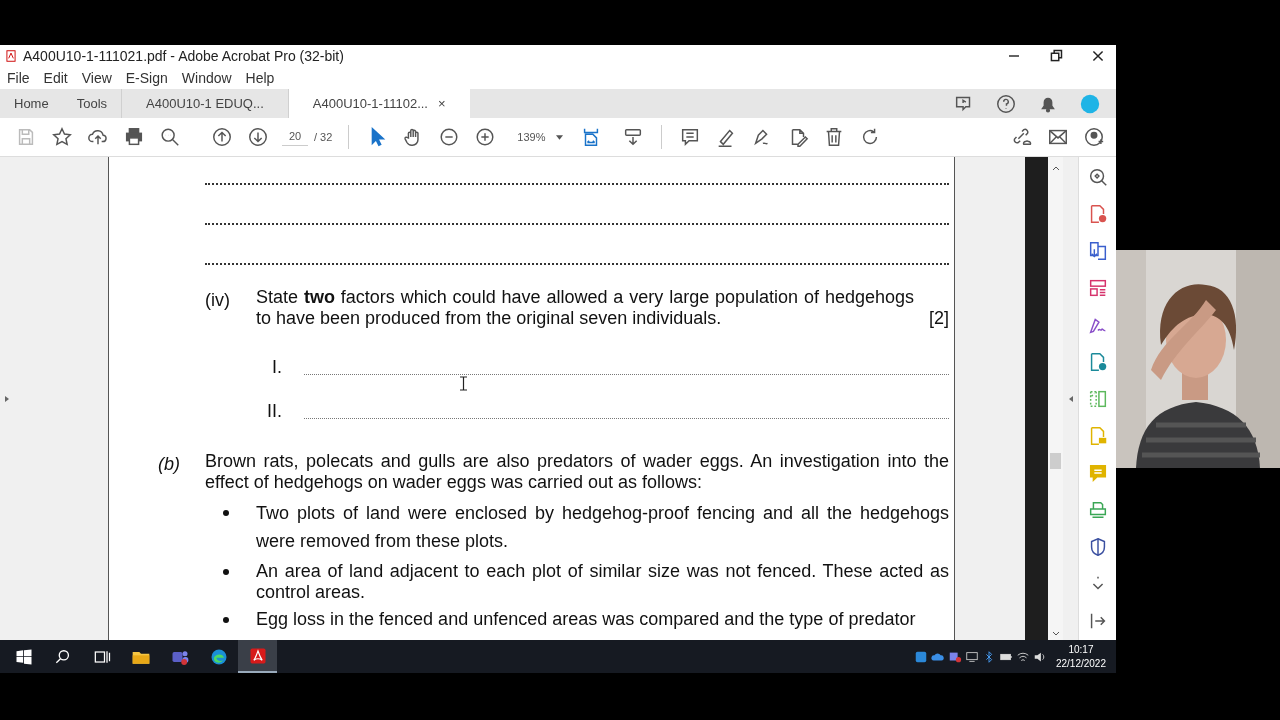 The image size is (1280, 720). Describe the element at coordinates (378, 103) in the screenshot. I see `tab: A400U10-1-11102... ×` at that location.